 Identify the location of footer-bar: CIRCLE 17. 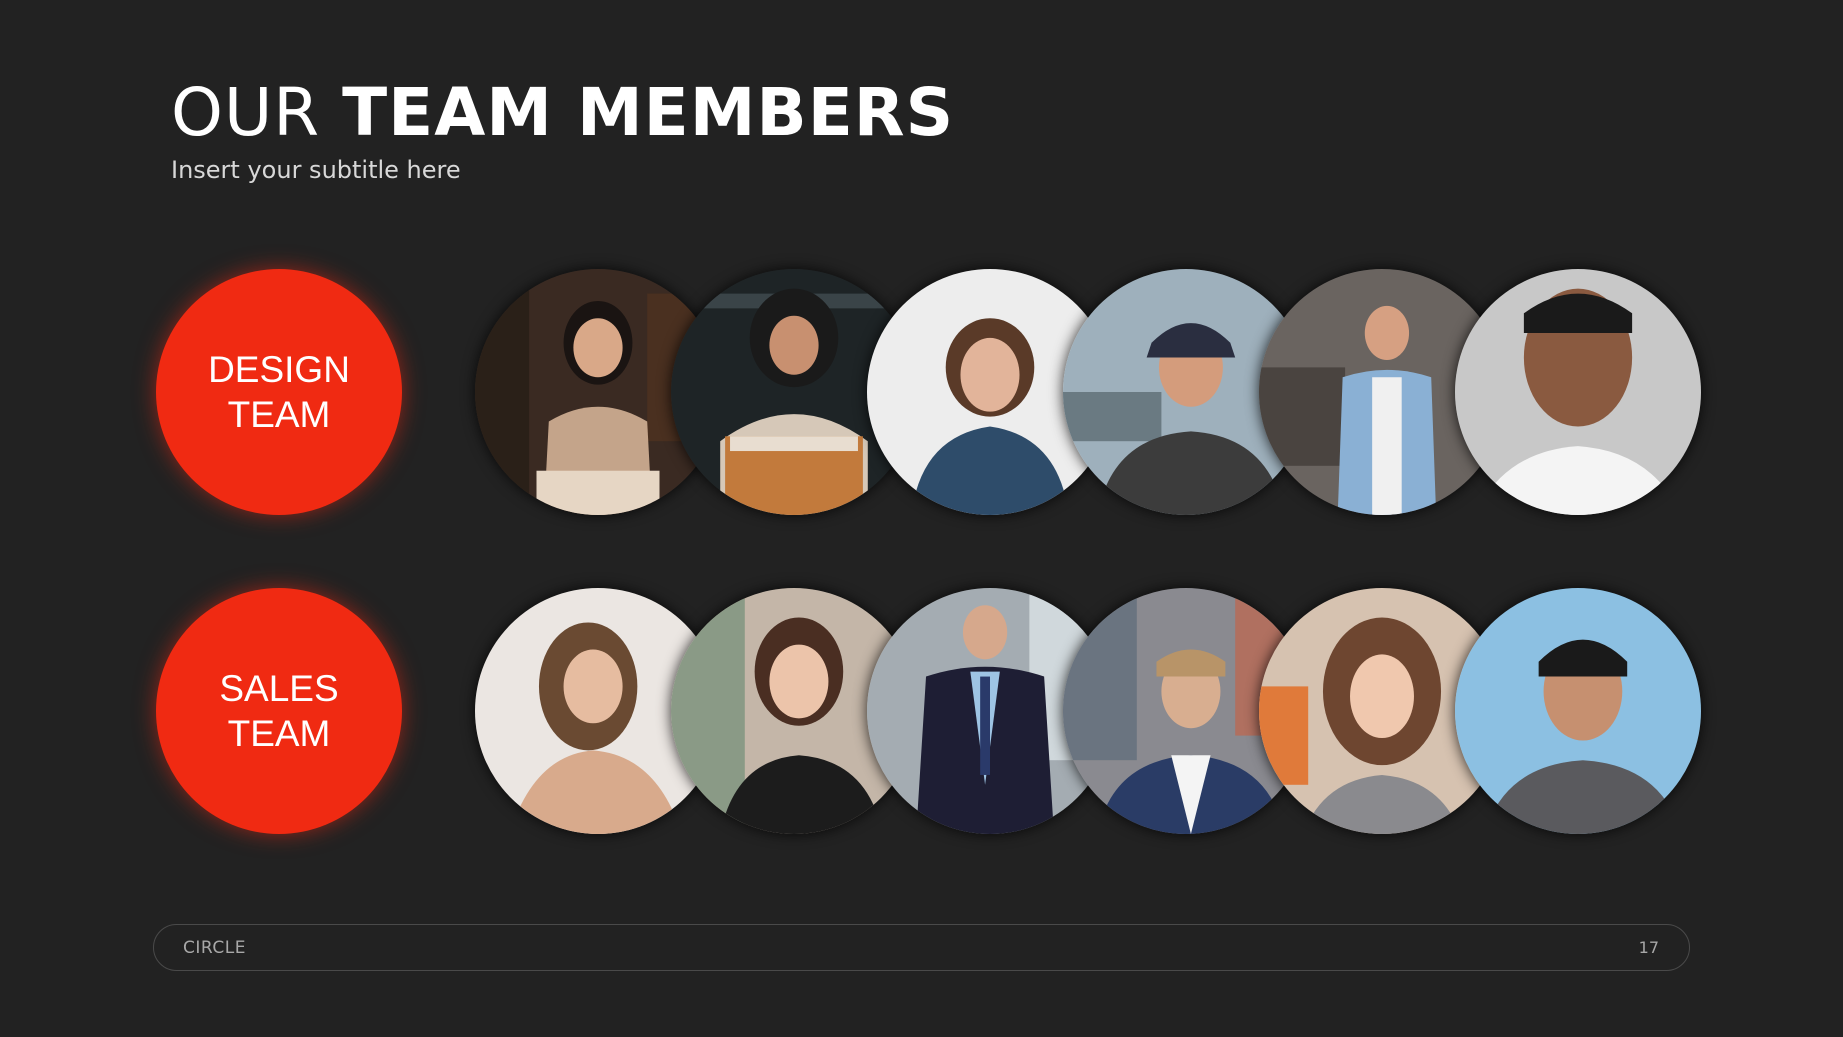
(921, 947).